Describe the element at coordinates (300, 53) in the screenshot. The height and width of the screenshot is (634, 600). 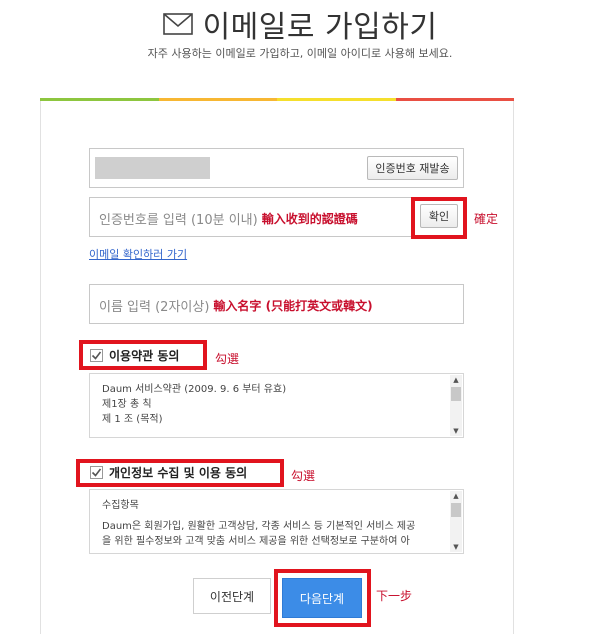
I see `page-subtitle: 자주 사용하는 이메일로 가입하고, 이메일 아이디로 사용해 보세요.` at that location.